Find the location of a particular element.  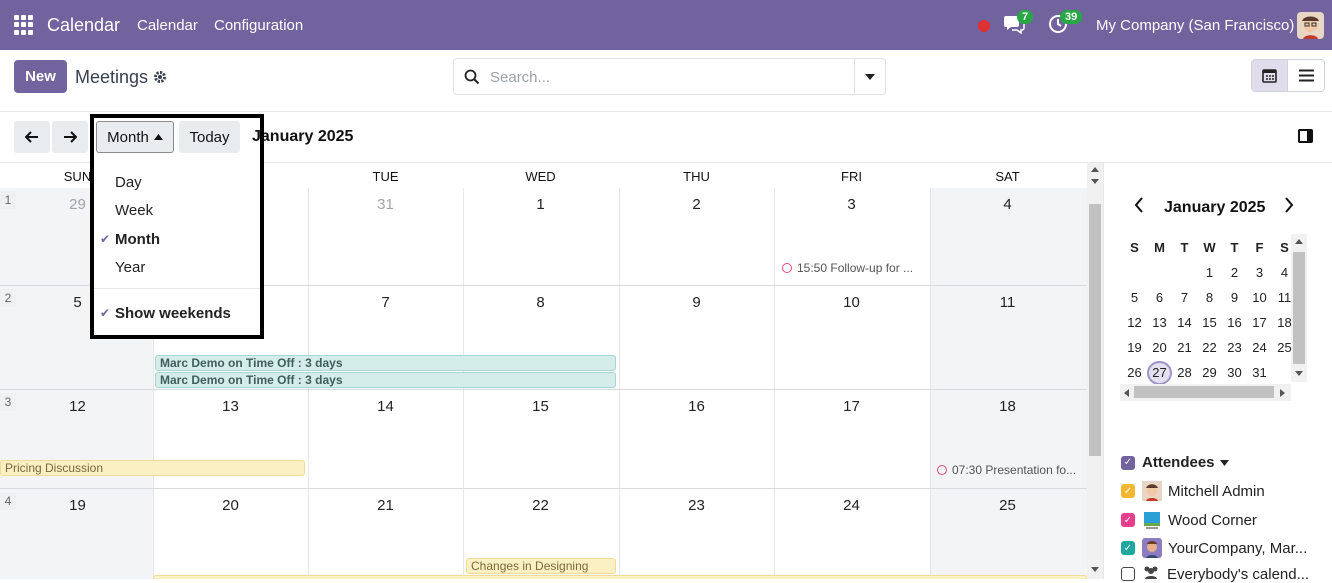

mini-day: 5 is located at coordinates (1134, 297).